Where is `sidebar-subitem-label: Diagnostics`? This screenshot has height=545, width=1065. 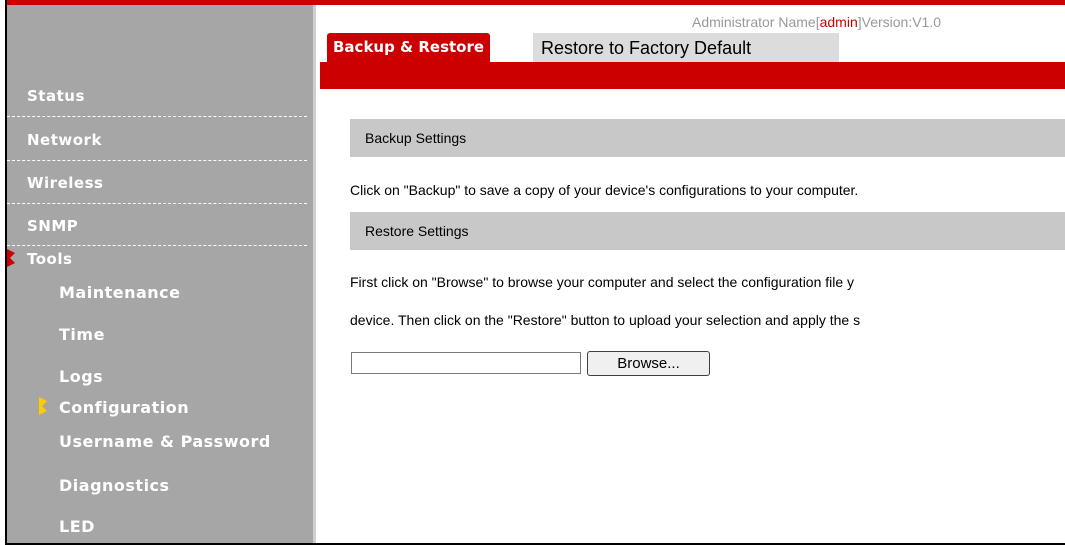 sidebar-subitem-label: Diagnostics is located at coordinates (114, 485).